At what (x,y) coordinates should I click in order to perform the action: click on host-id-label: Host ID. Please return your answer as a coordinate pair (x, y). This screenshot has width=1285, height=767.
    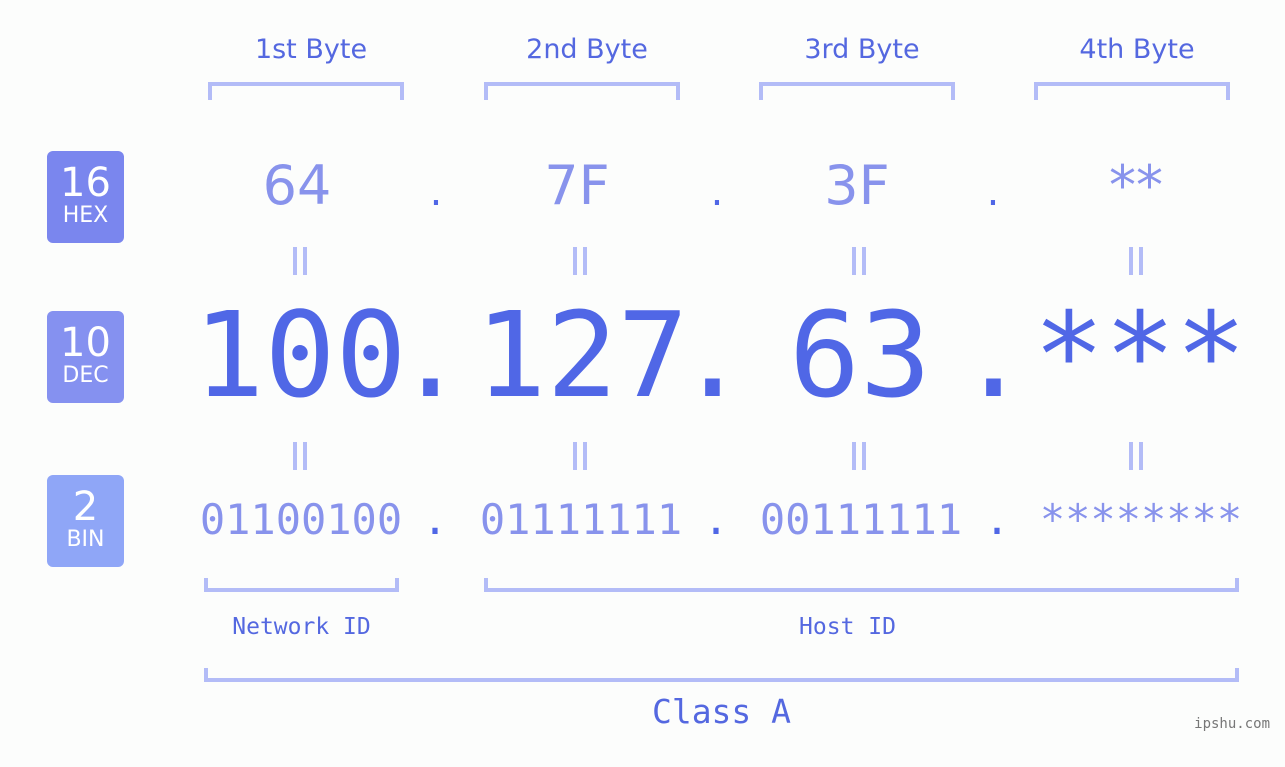
    Looking at the image, I should click on (847, 627).